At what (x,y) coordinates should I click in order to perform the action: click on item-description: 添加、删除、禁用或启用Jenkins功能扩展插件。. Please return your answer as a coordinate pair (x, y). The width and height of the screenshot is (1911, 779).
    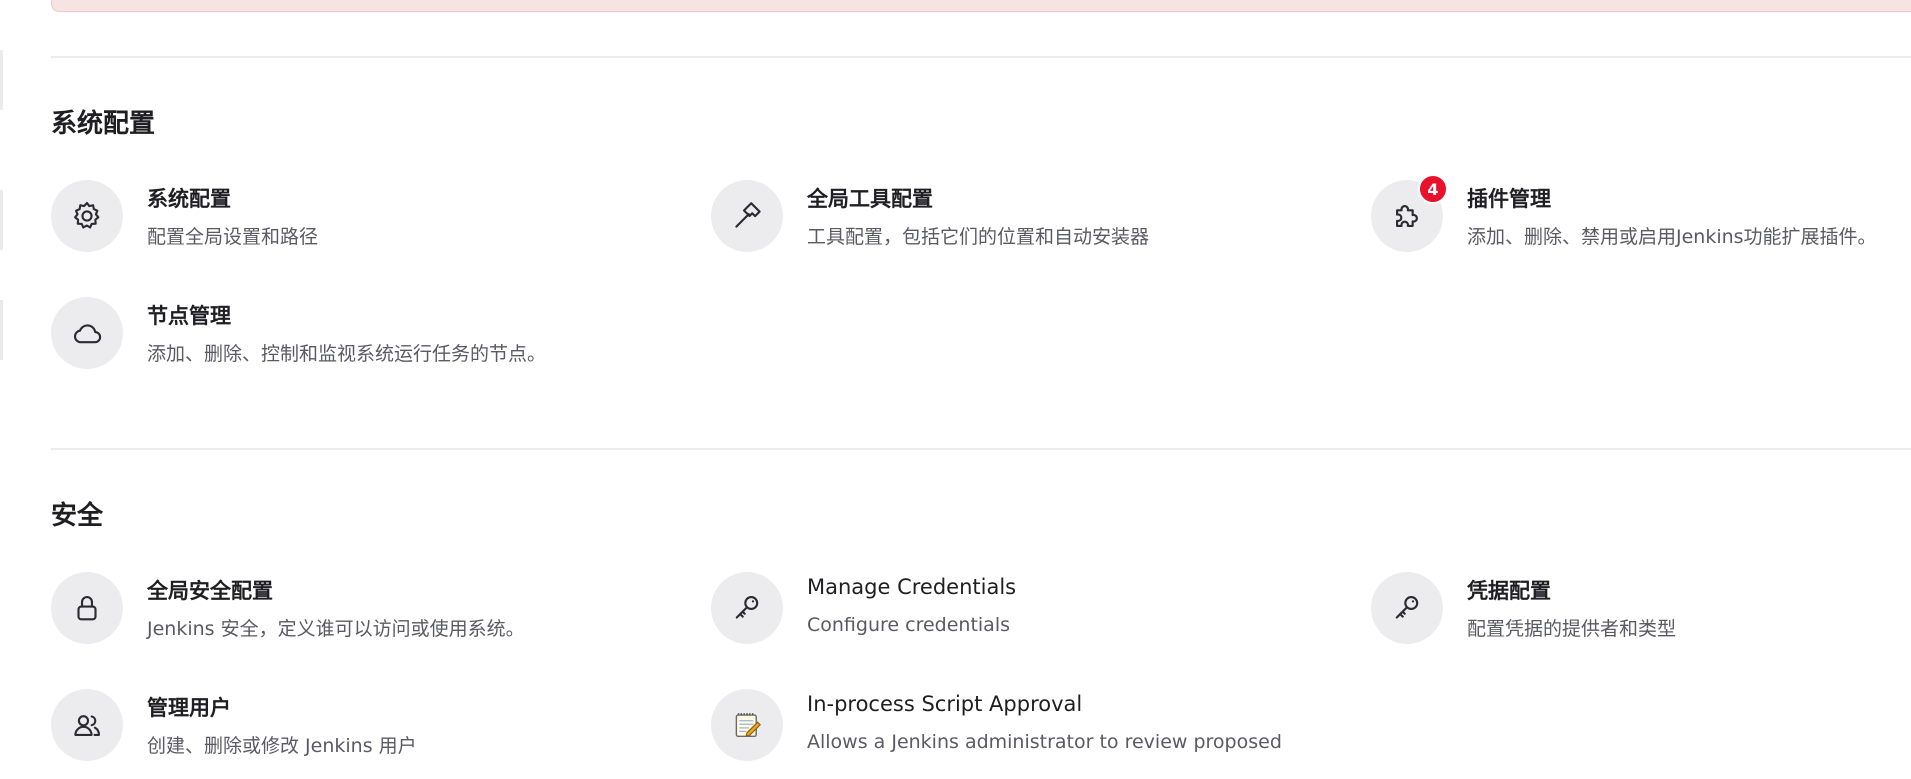
    Looking at the image, I should click on (1672, 237).